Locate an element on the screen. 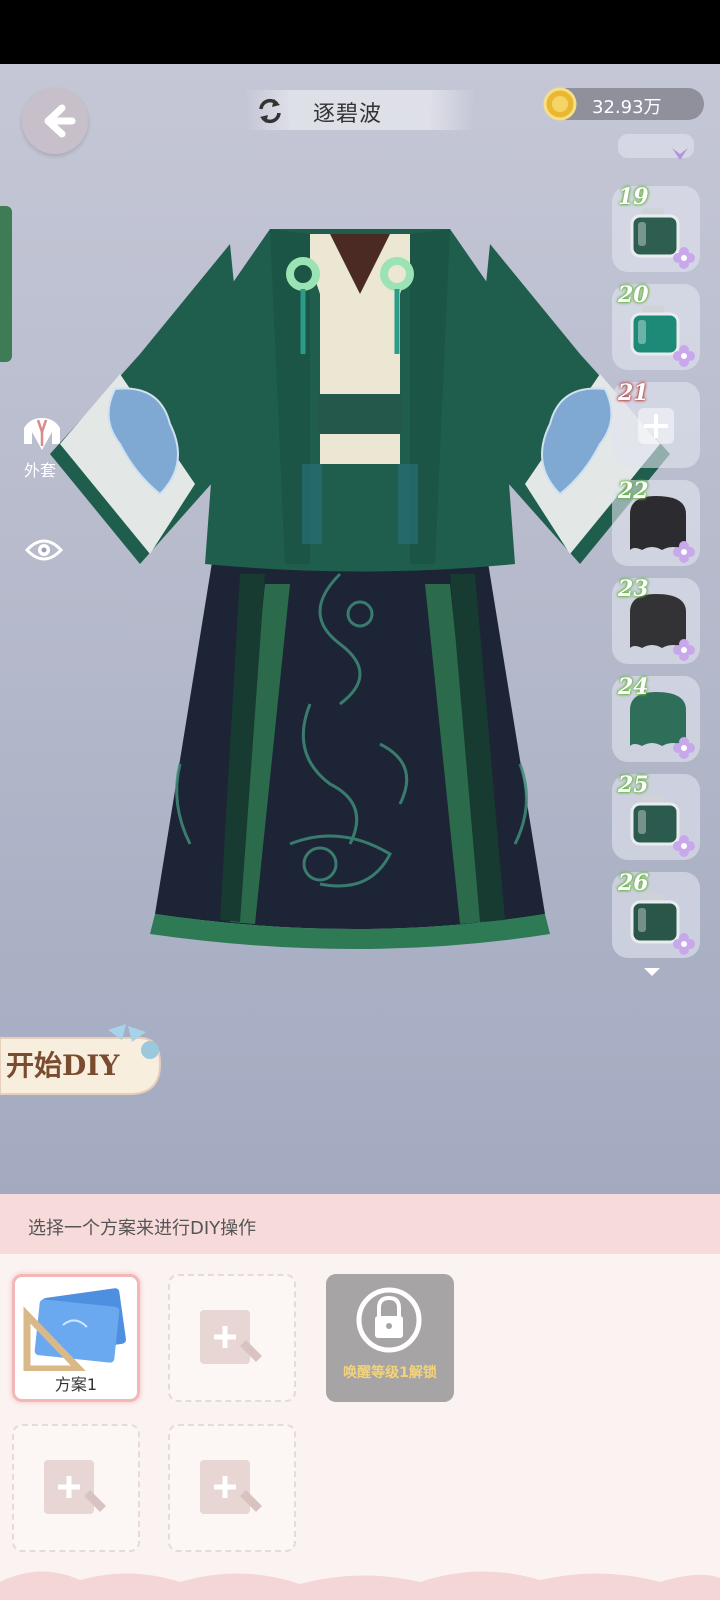  start-diy-button: 开始DIY is located at coordinates (81, 1063).